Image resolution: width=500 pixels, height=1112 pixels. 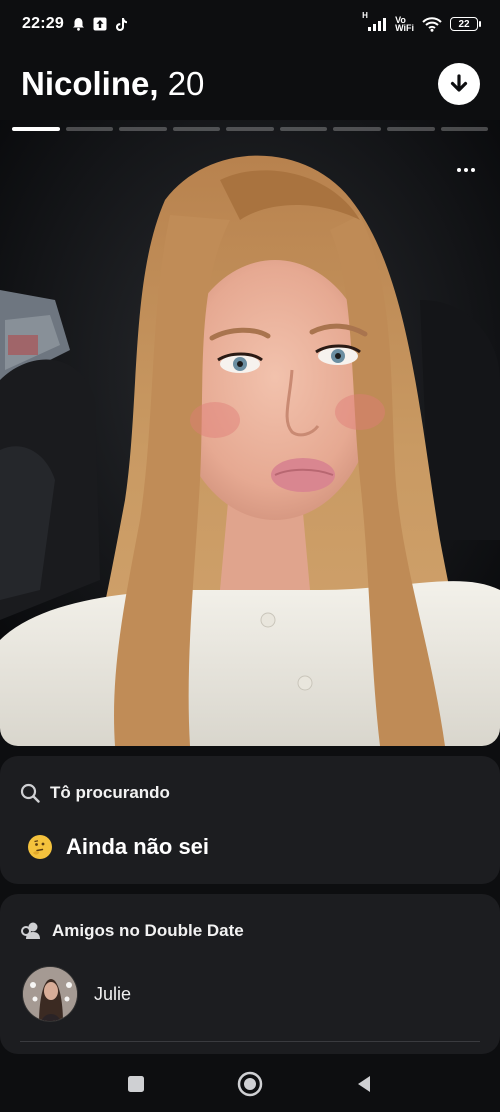 What do you see at coordinates (250, 847) in the screenshot?
I see `looking-for-value-row: Ainda não sei` at bounding box center [250, 847].